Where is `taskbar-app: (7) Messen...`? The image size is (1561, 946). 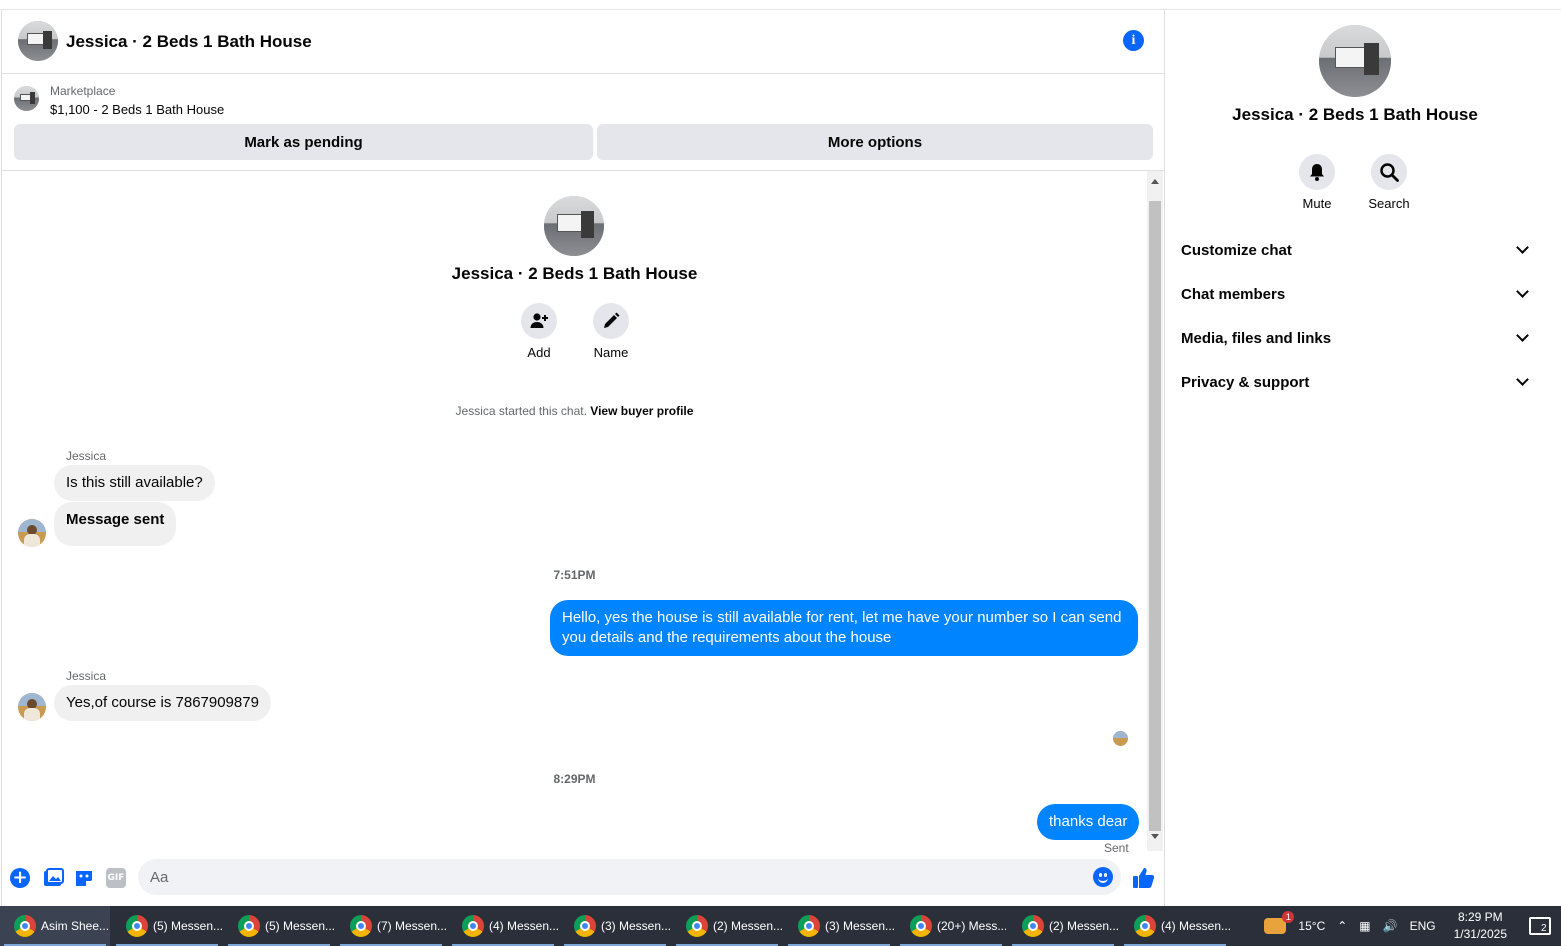 taskbar-app: (7) Messen... is located at coordinates (391, 926).